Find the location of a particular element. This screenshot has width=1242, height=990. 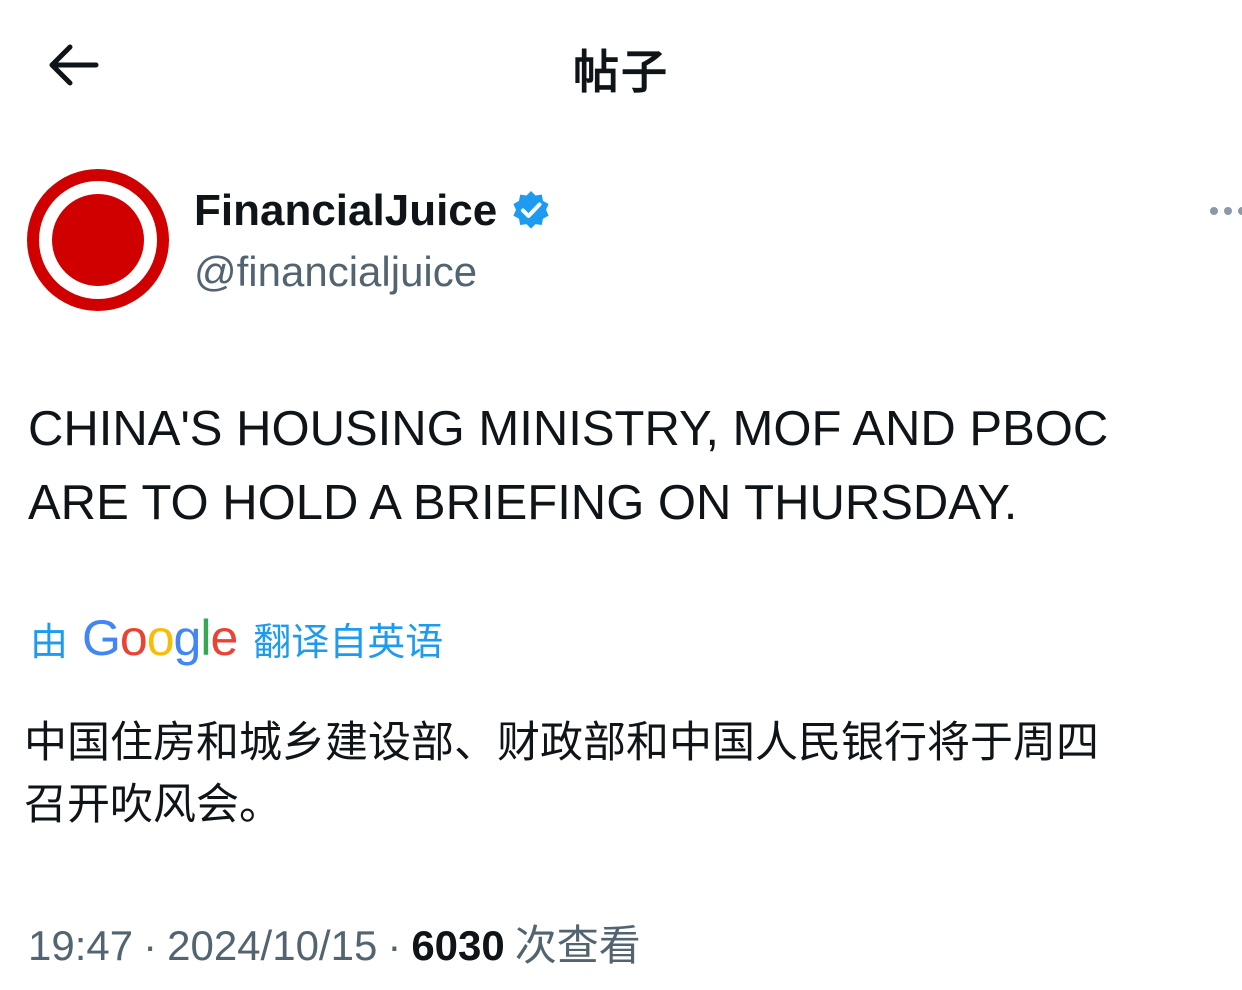

more-options-button is located at coordinates (1224, 211).